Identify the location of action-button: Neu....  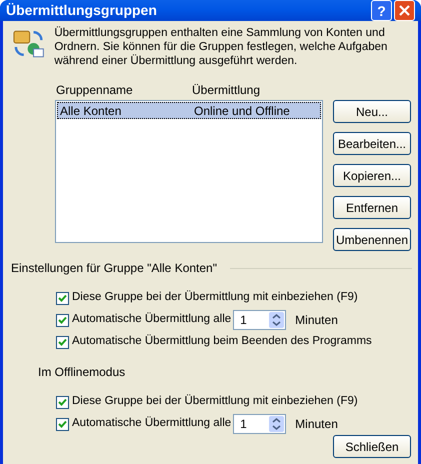
(372, 111).